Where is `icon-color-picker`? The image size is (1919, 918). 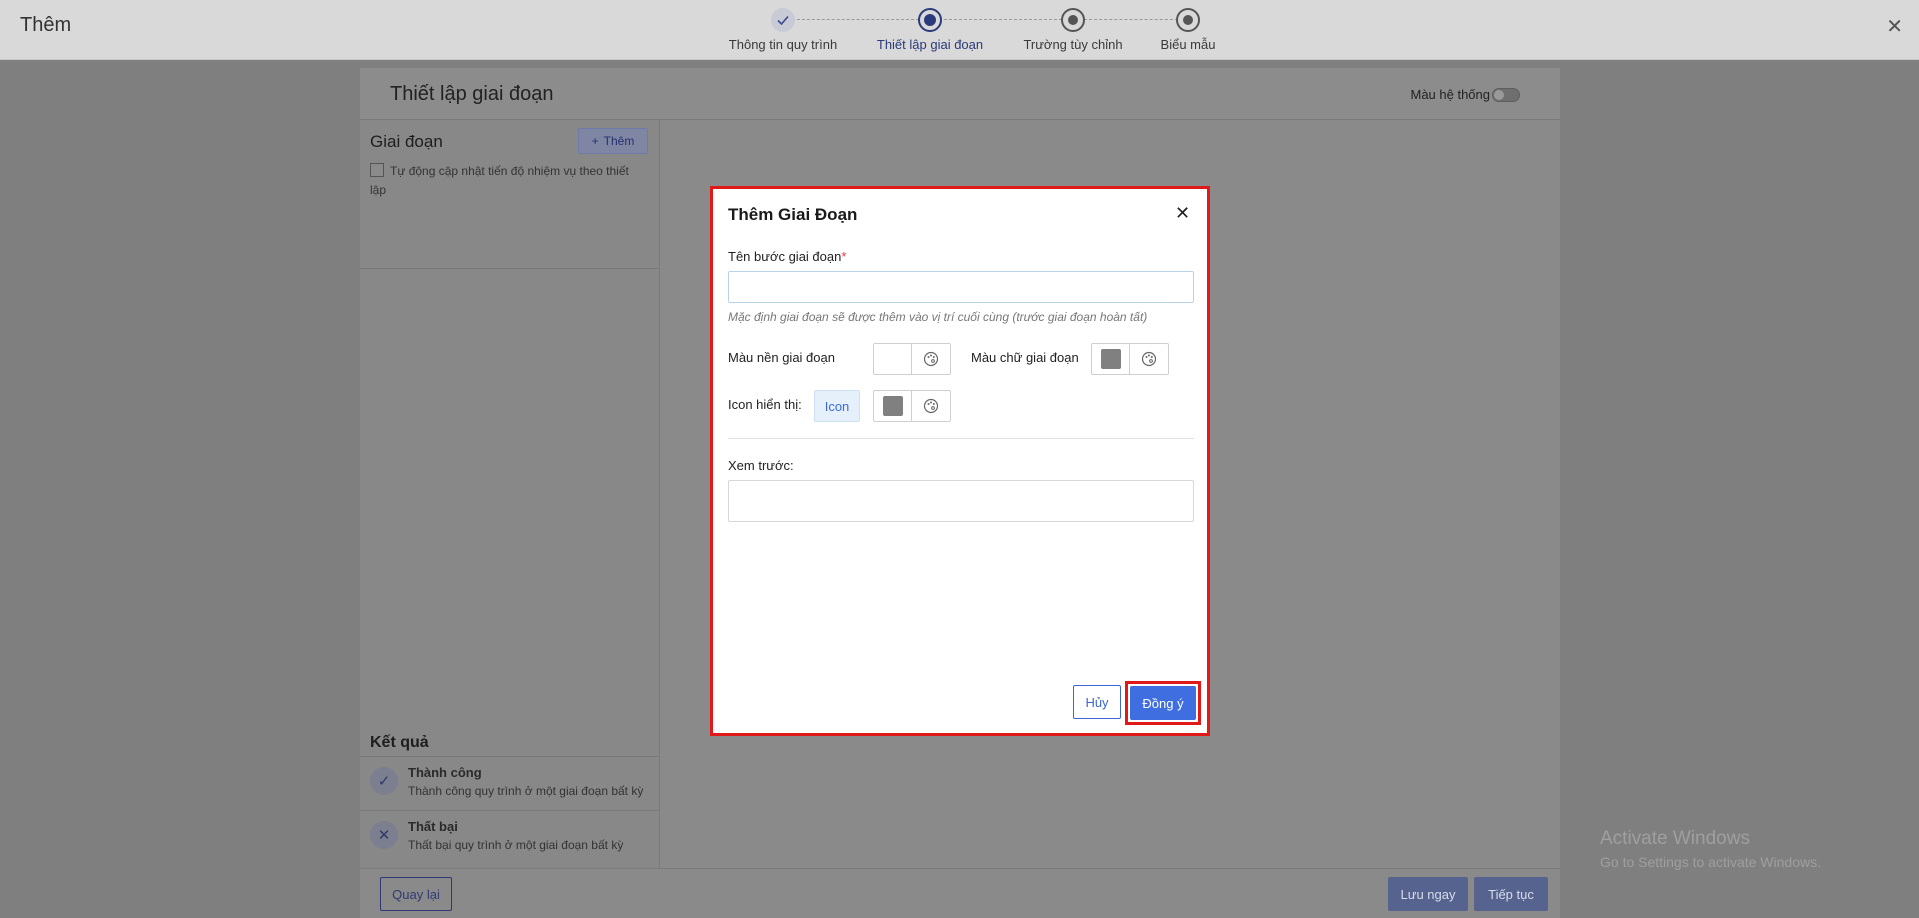
icon-color-picker is located at coordinates (912, 406).